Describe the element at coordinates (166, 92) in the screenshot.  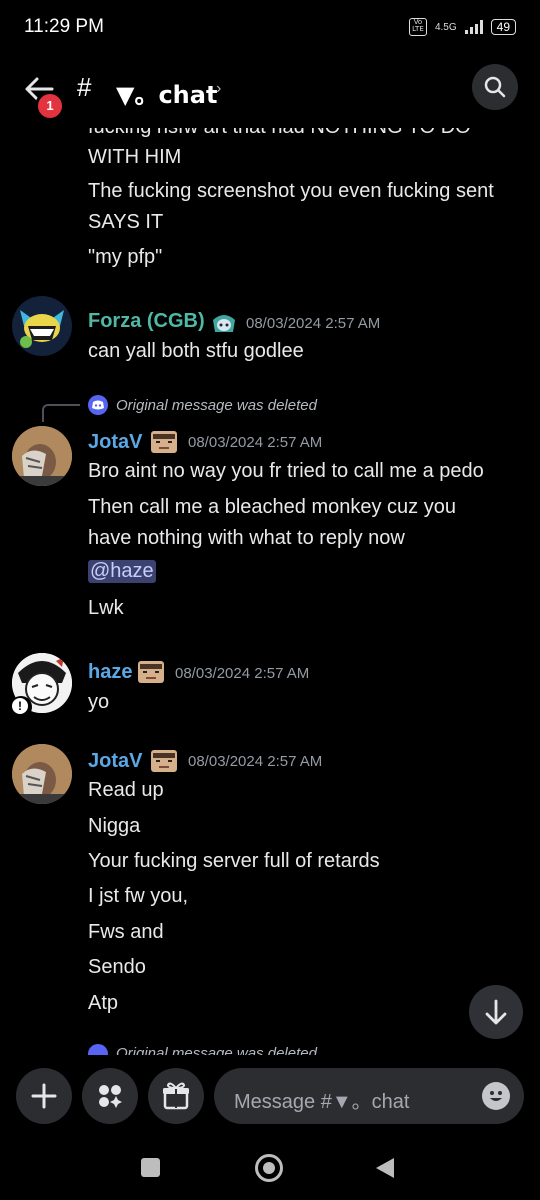
I see `channel-name: ▼。chat` at that location.